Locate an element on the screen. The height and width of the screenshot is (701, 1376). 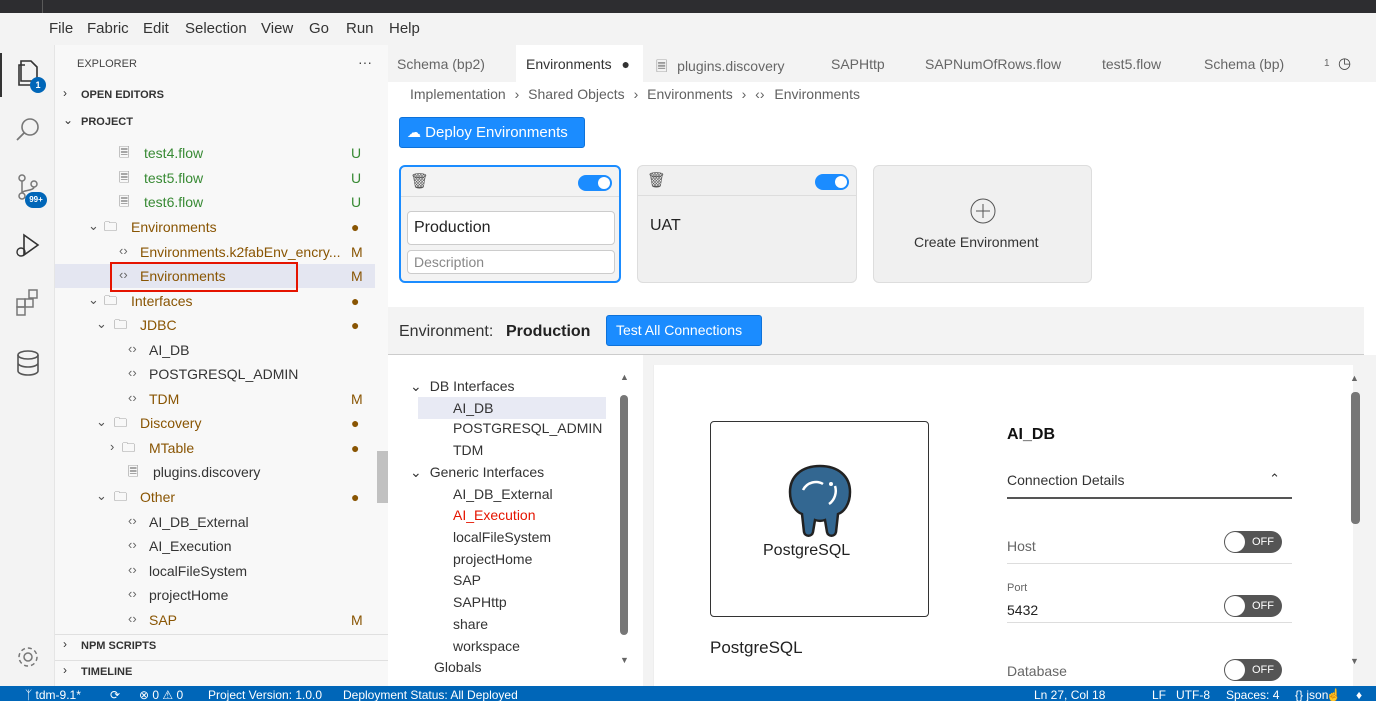
tree-item-localfilesystem: ‹› localFileSystem is located at coordinates (215, 571).